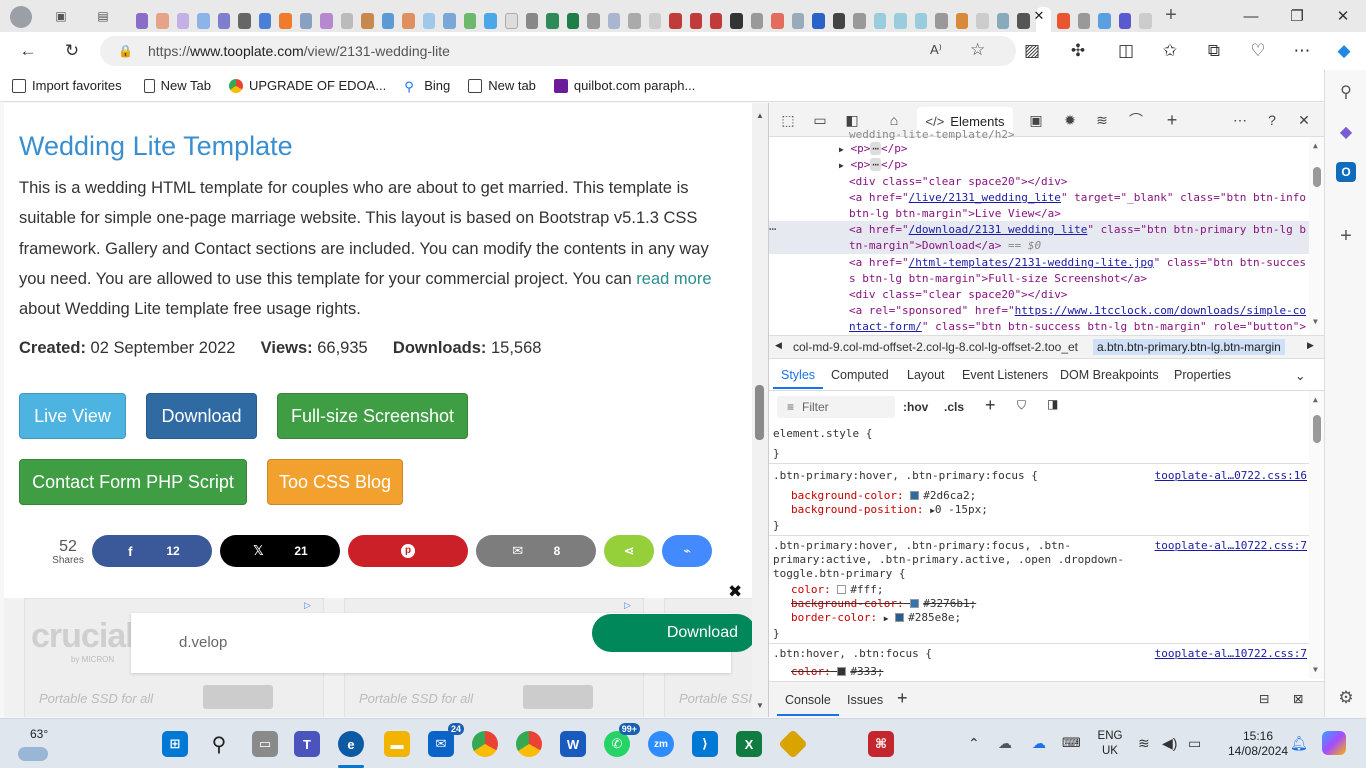  What do you see at coordinates (1240, 120) in the screenshot?
I see `devtools-more-icon: ⋯` at bounding box center [1240, 120].